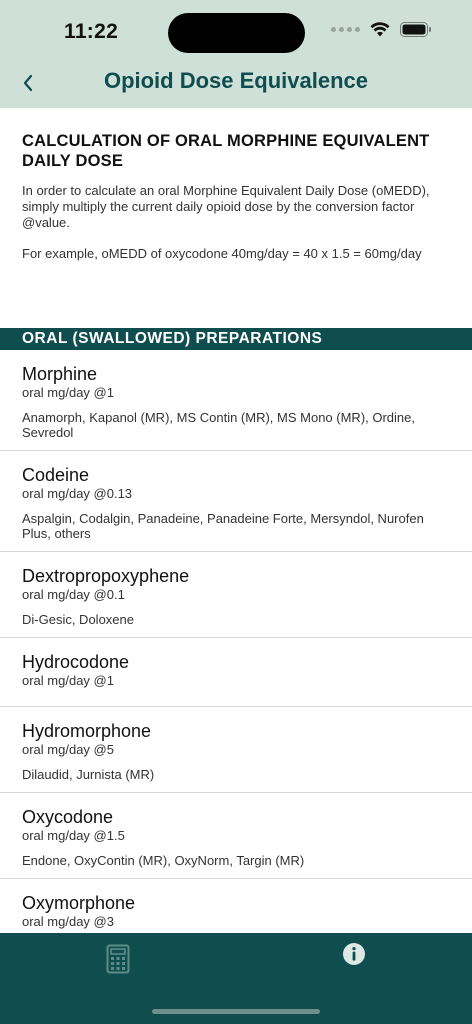 This screenshot has height=1024, width=472. What do you see at coordinates (87, 731) in the screenshot?
I see `drug-name: Hydromorphone` at bounding box center [87, 731].